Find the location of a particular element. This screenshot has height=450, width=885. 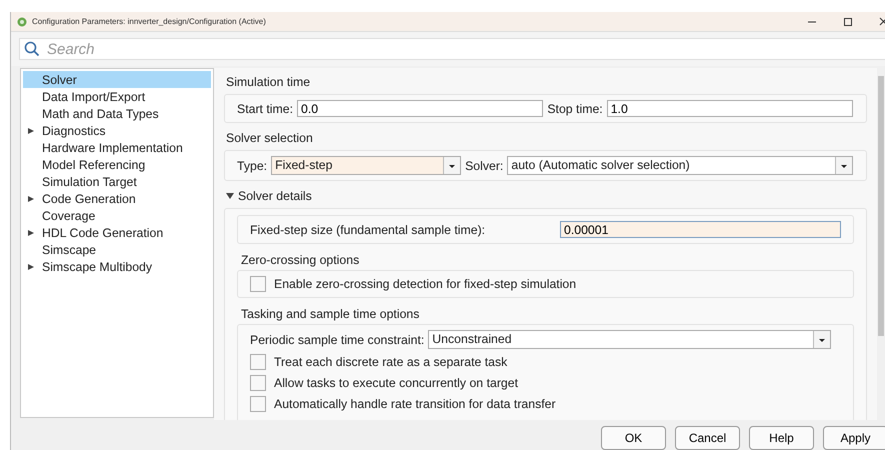

input-field: 0.0 is located at coordinates (420, 108).